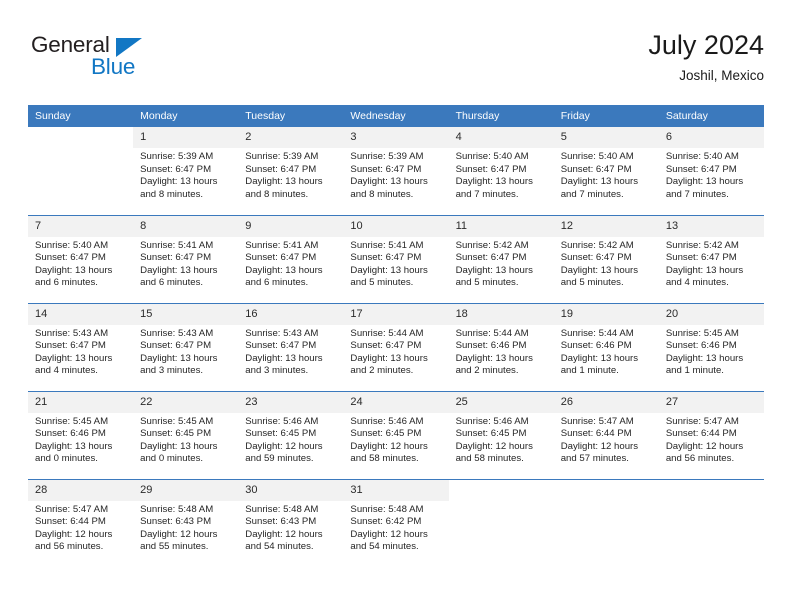  I want to click on day-number: 20, so click(711, 314).